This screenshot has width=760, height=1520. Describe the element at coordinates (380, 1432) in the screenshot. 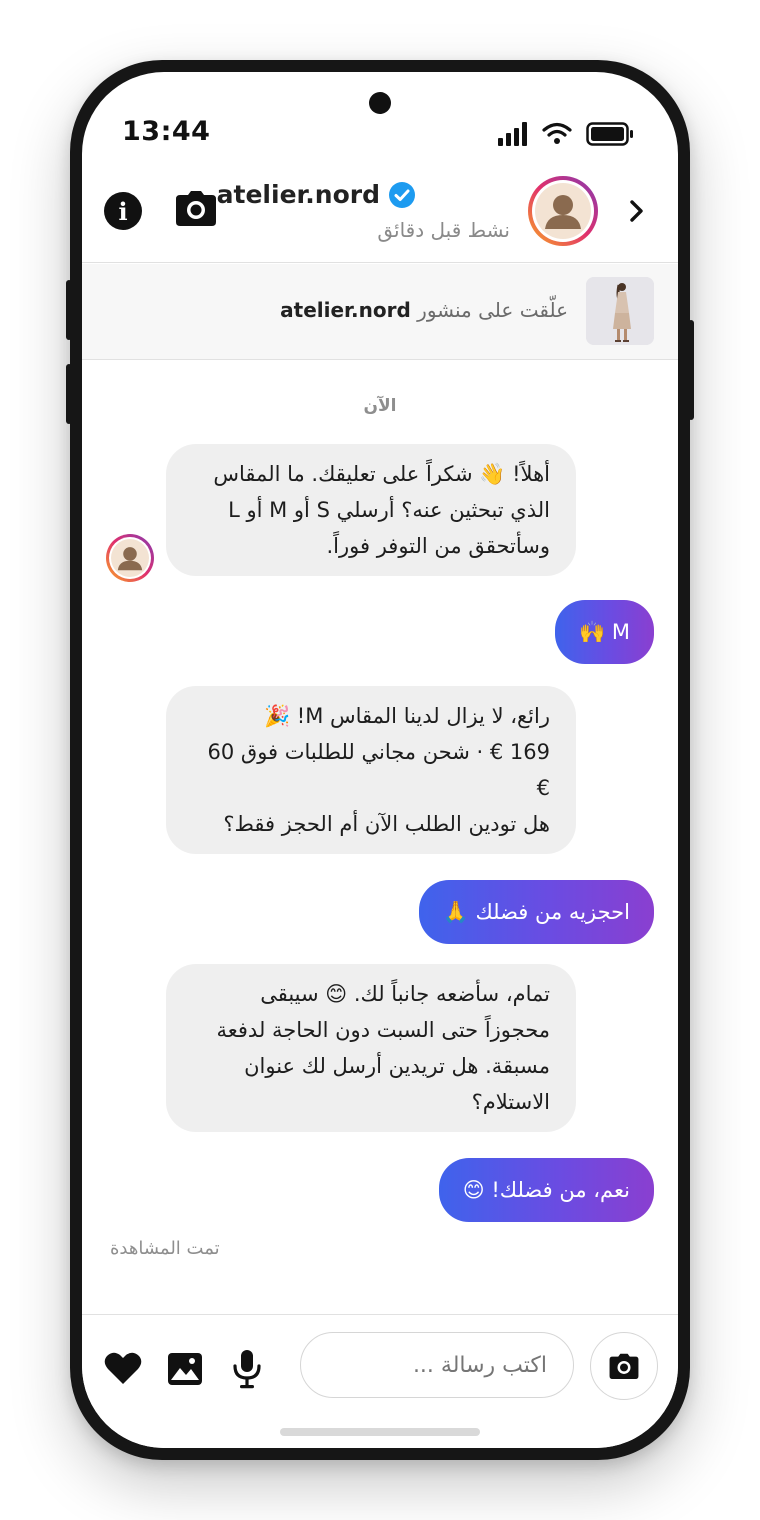

I see `home-indicator` at that location.